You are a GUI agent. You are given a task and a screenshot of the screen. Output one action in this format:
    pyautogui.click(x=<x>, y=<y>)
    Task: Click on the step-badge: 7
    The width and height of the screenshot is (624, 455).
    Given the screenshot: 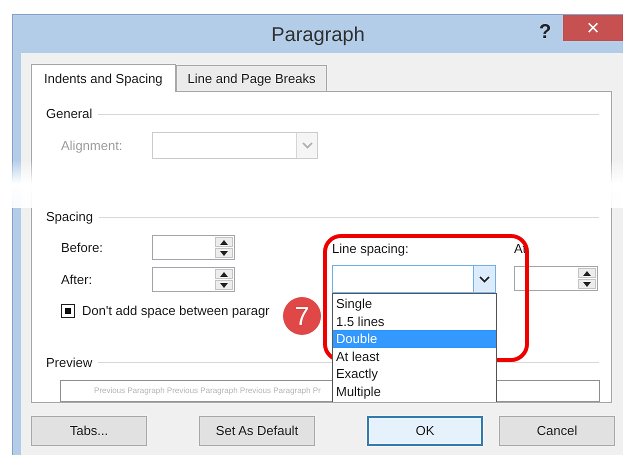 What is the action you would take?
    pyautogui.click(x=302, y=316)
    